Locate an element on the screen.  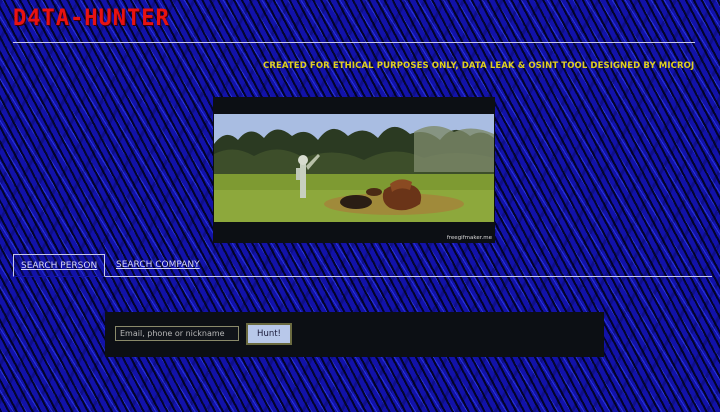
gif-watermark: freegifmaker.me is located at coordinates (469, 238).